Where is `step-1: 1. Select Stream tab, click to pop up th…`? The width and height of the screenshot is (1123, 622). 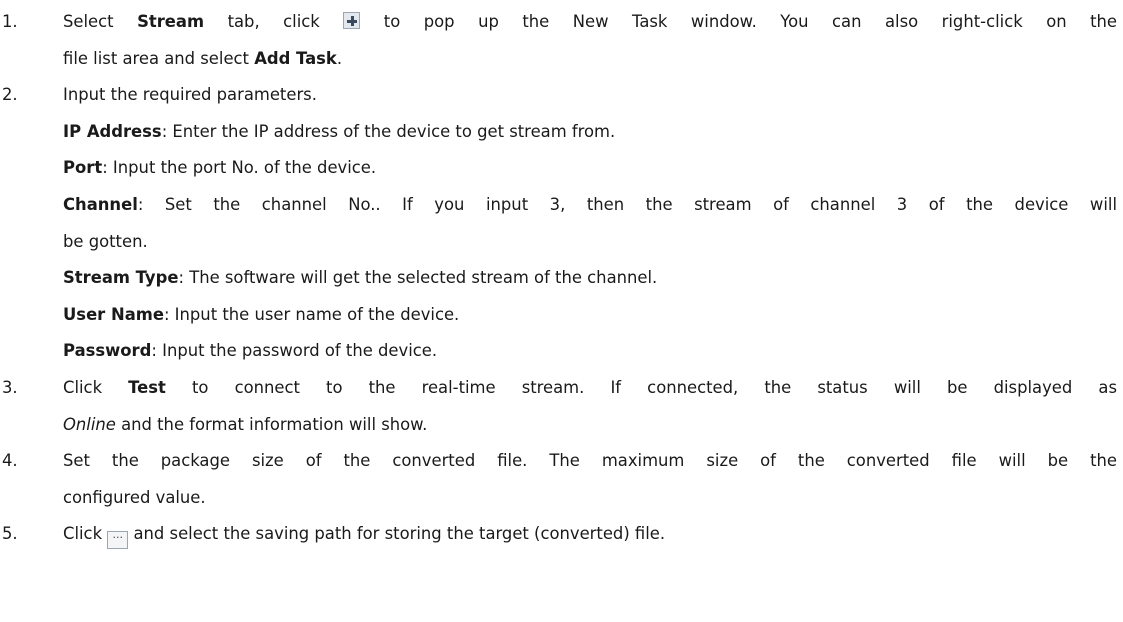
step-1: 1. Select Stream tab, click to pop up th… is located at coordinates (561, 26).